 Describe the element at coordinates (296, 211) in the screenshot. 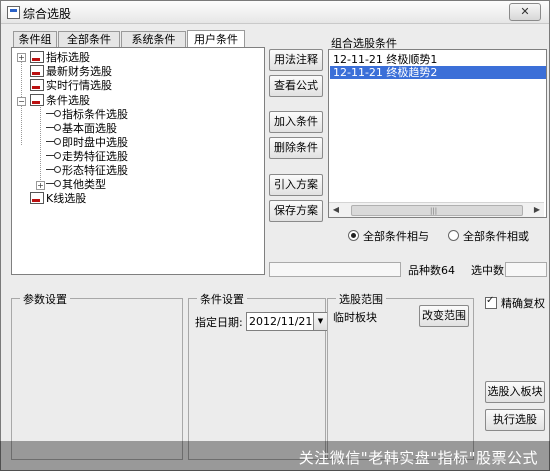

I see `save-scheme-button: 保存方案` at that location.